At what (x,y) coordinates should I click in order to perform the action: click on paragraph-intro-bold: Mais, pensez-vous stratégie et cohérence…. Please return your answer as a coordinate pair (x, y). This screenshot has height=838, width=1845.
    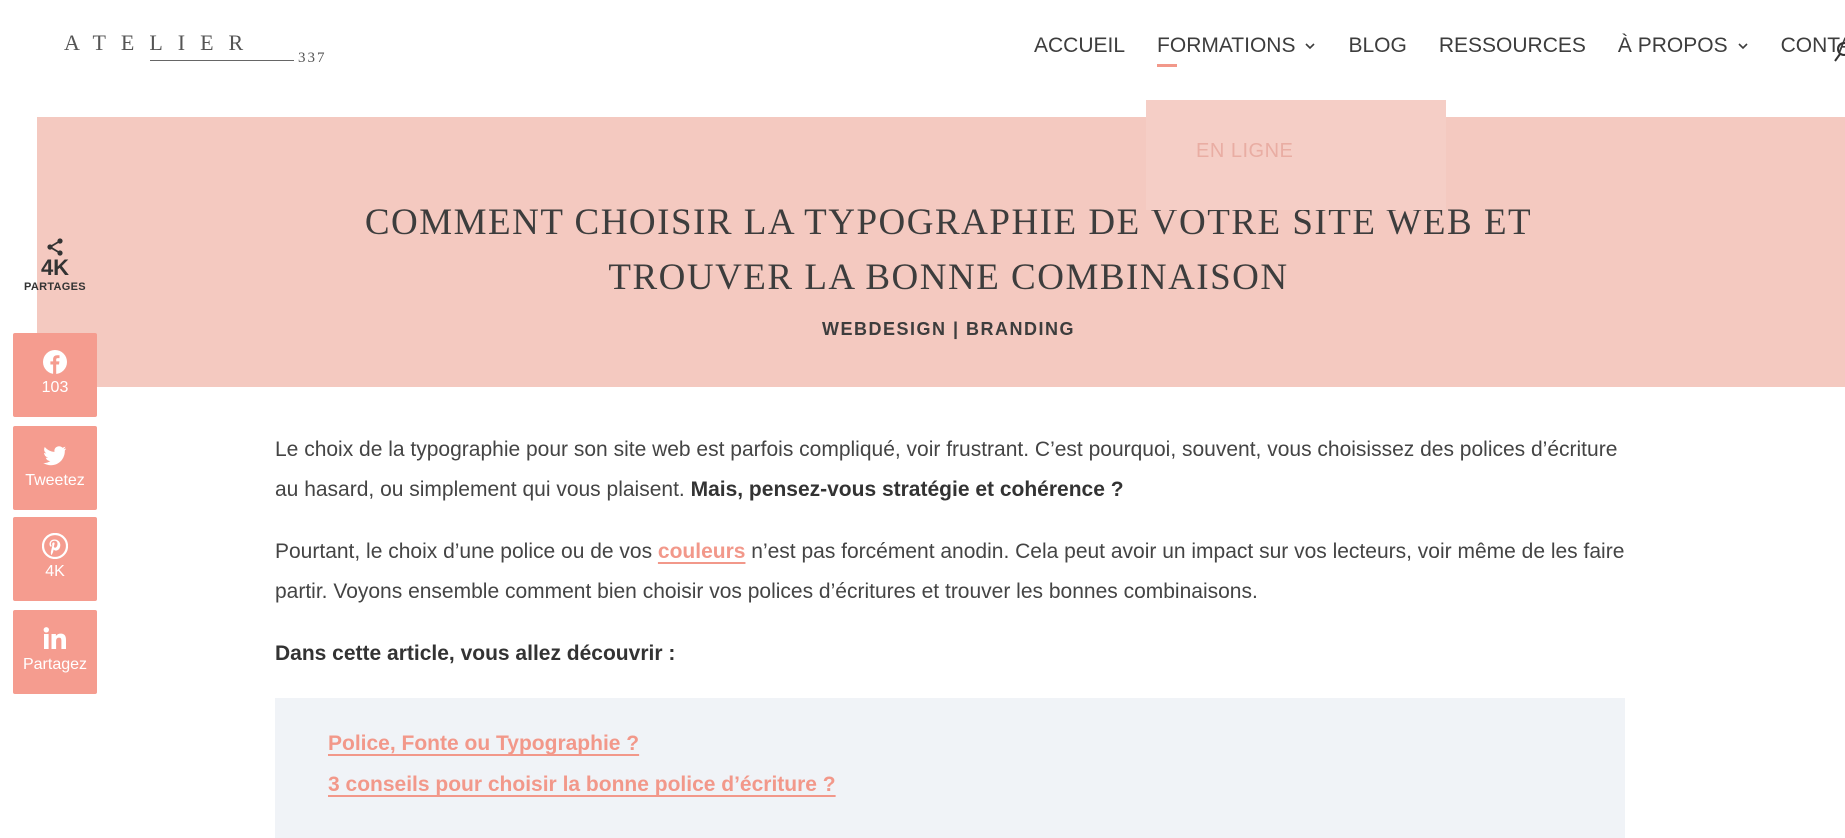
    Looking at the image, I should click on (907, 489).